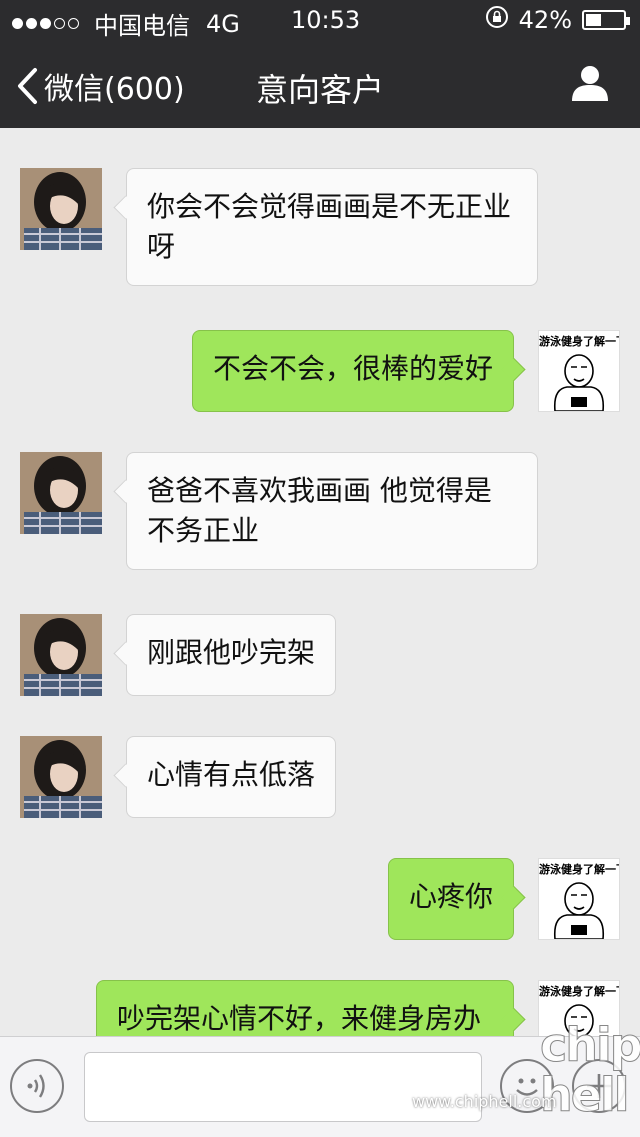  I want to click on message-bubble-incoming: 心情有点低落, so click(231, 777).